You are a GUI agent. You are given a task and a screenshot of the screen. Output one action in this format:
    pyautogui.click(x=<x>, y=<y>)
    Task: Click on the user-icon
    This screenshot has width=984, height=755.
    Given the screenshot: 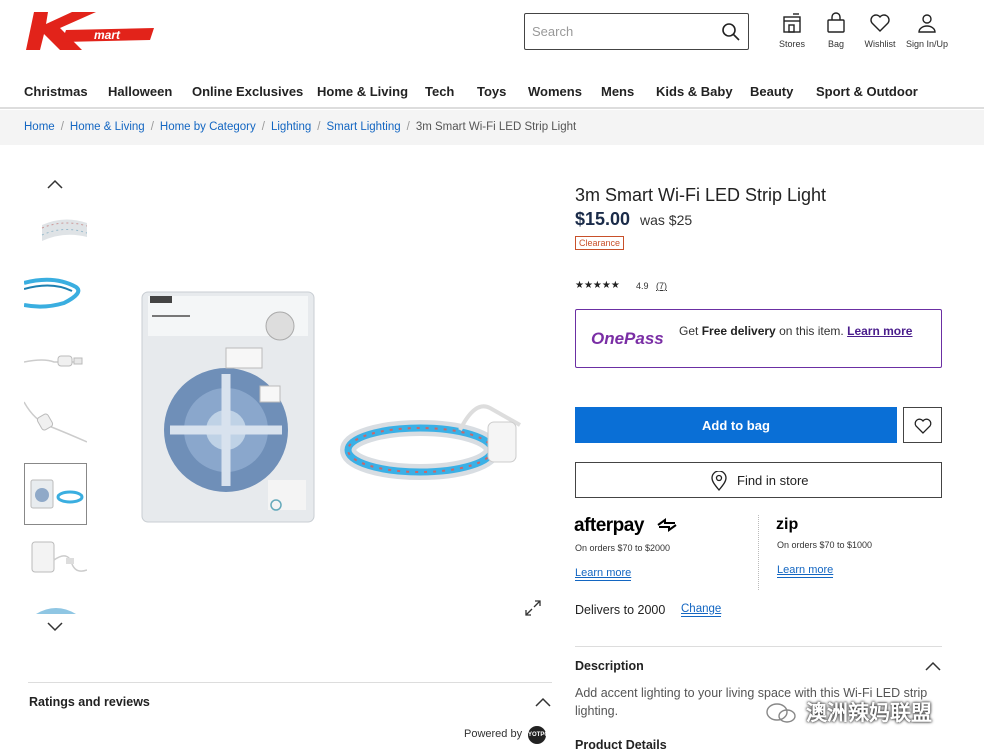 What is the action you would take?
    pyautogui.click(x=927, y=23)
    